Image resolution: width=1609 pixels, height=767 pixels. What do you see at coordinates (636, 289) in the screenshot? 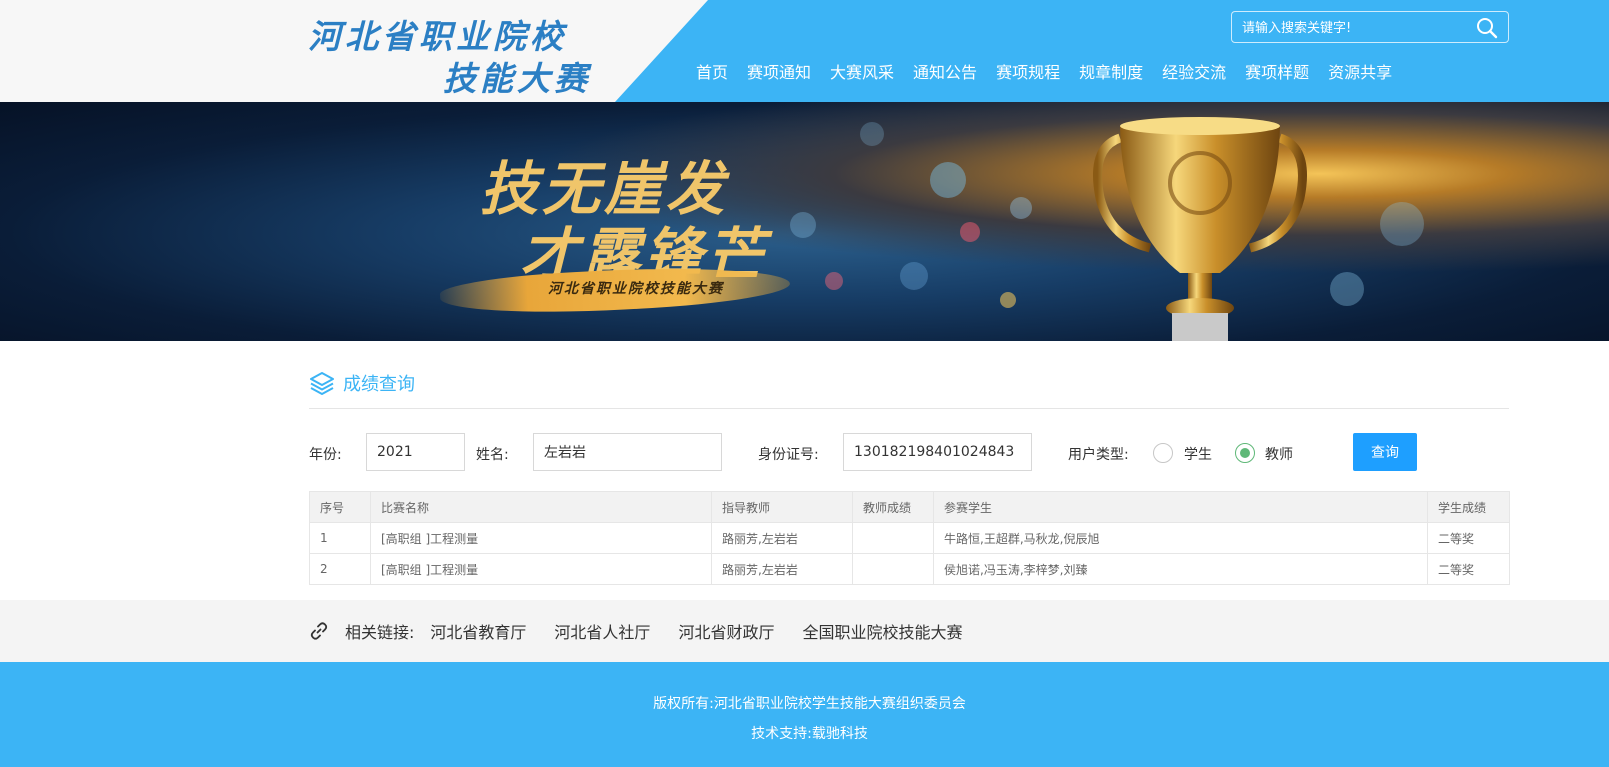
I see `banner-subtitle: 河北省职业院校技能大赛` at bounding box center [636, 289].